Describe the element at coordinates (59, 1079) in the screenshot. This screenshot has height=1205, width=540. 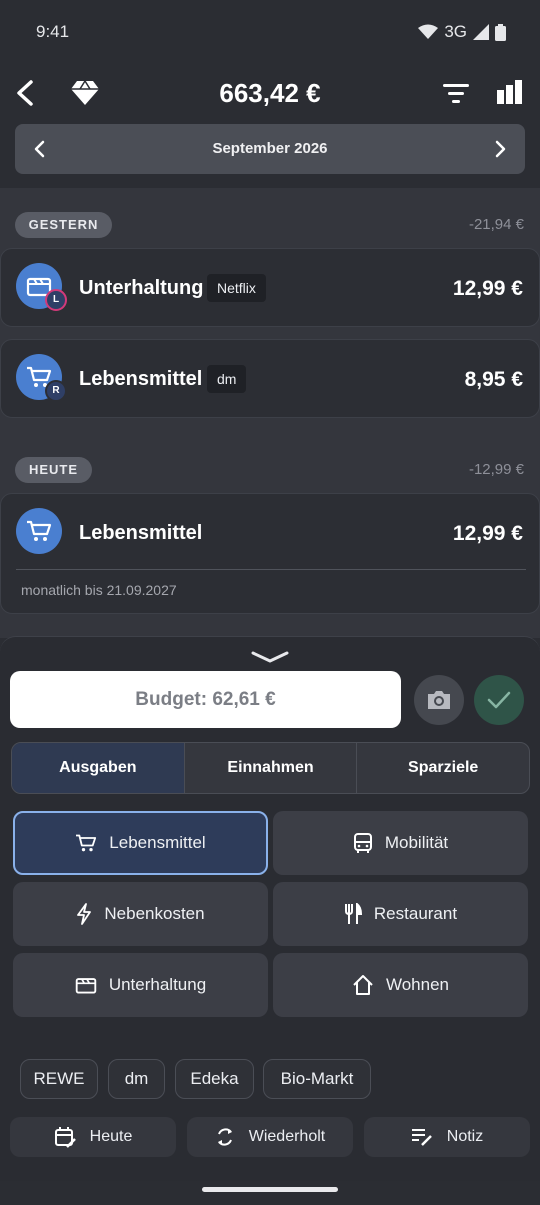
I see `shop-chip-rewe: REWE` at that location.